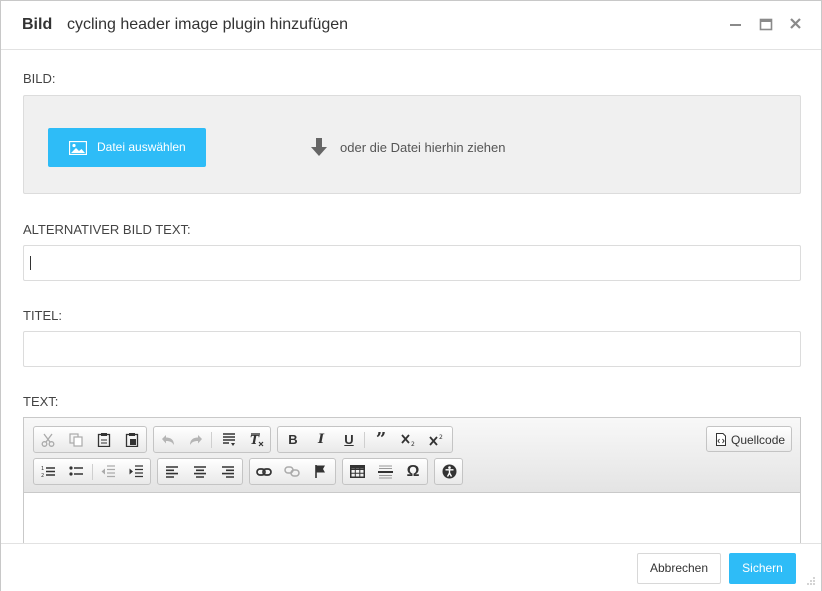 The width and height of the screenshot is (822, 591). Describe the element at coordinates (104, 439) in the screenshot. I see `paste-icon` at that location.